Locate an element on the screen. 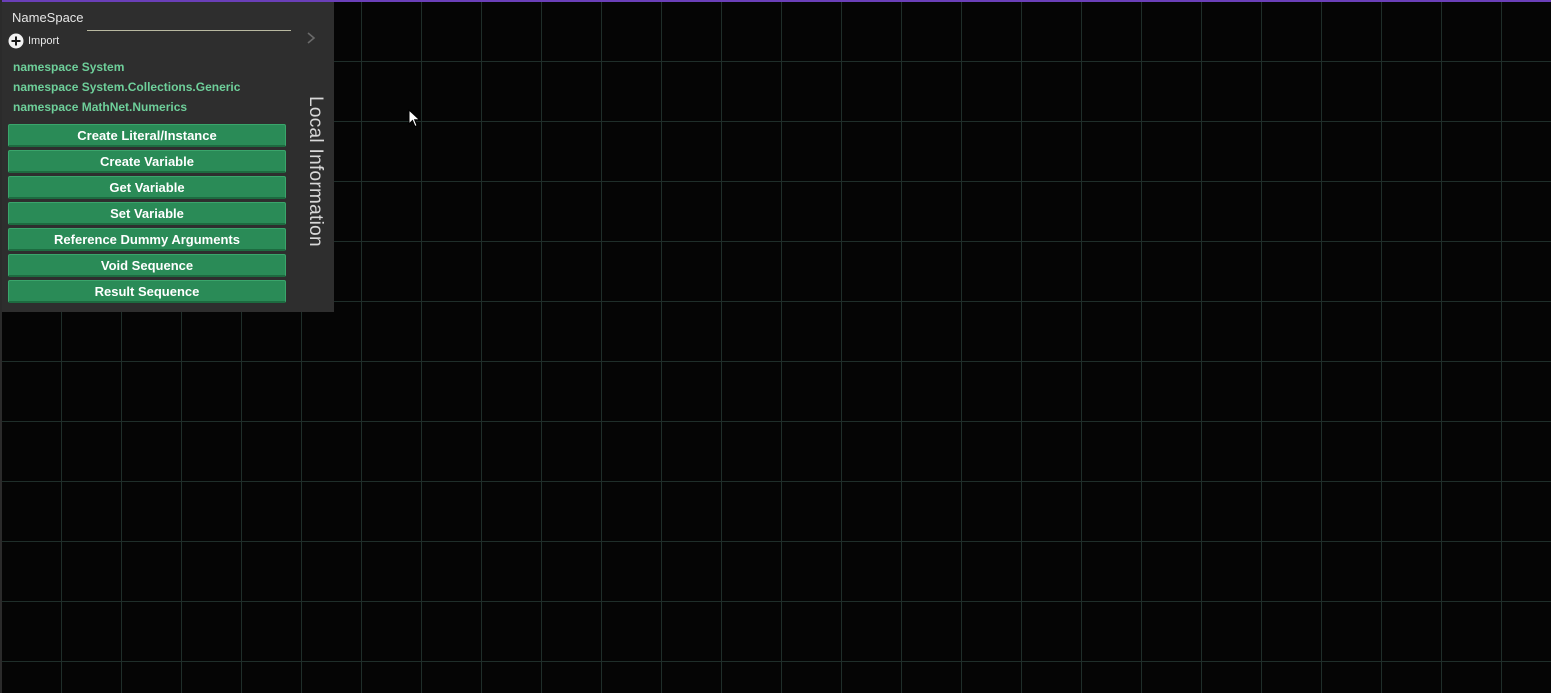 The width and height of the screenshot is (1551, 693). create-variable-button: Create Variable is located at coordinates (147, 161).